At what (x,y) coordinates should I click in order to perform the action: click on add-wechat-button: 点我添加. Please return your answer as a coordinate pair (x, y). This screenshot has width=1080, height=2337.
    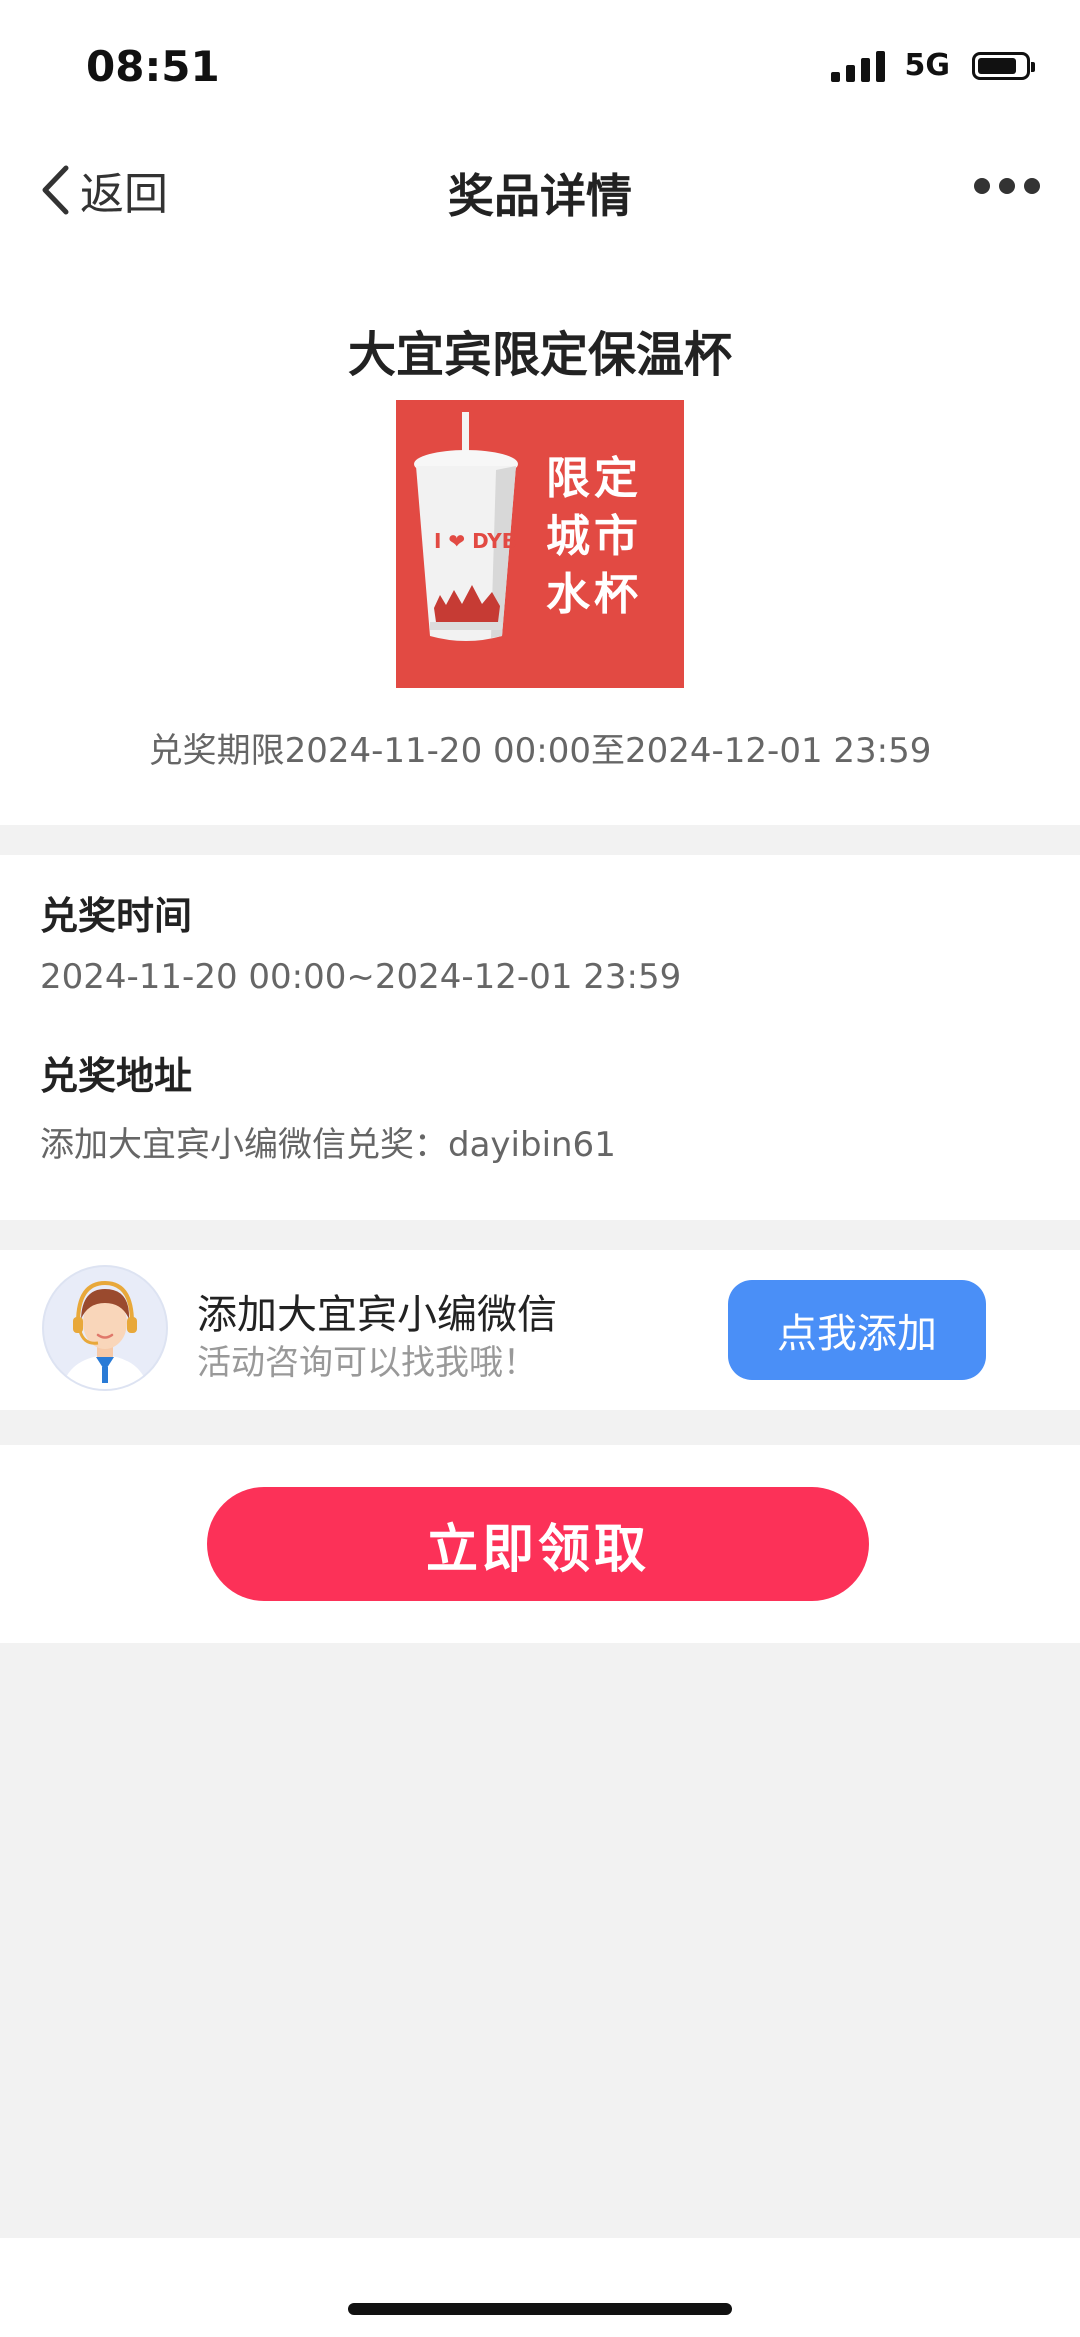
    Looking at the image, I should click on (857, 1330).